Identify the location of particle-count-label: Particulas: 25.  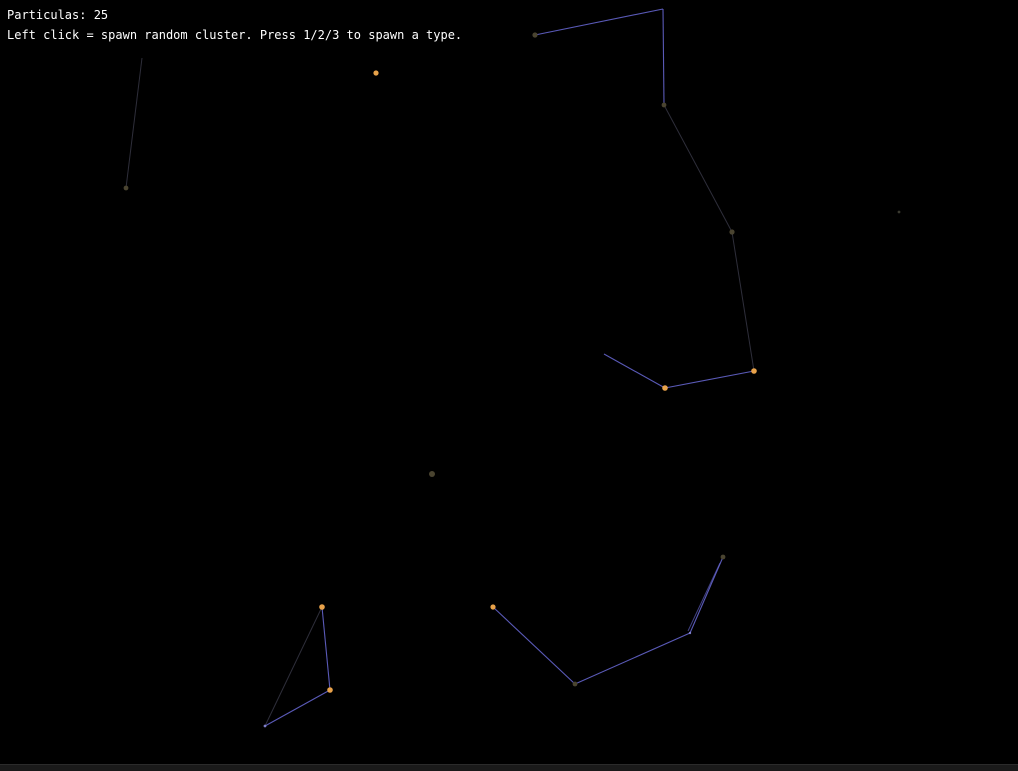
(58, 15).